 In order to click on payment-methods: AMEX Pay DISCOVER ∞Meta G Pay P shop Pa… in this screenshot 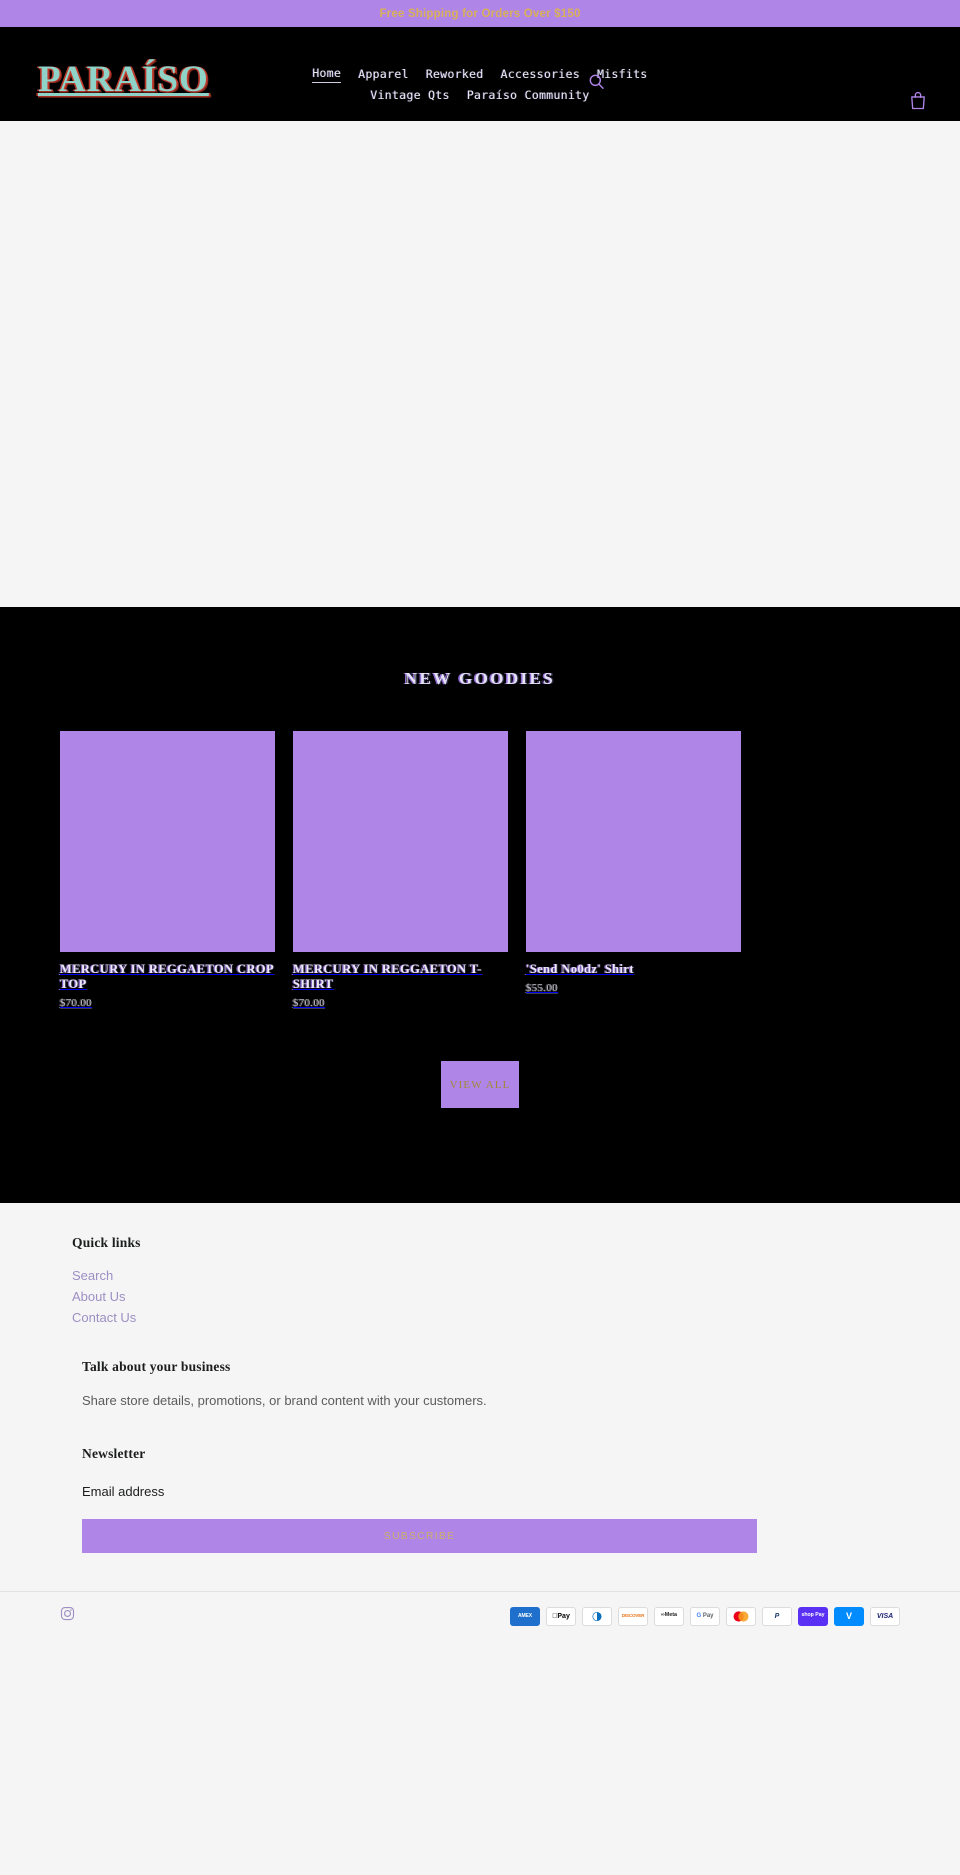, I will do `click(705, 1616)`.